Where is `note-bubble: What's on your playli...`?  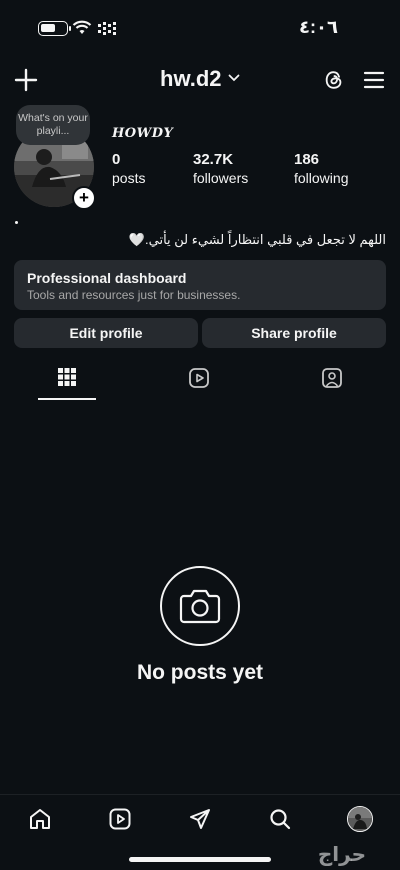 note-bubble: What's on your playli... is located at coordinates (53, 125).